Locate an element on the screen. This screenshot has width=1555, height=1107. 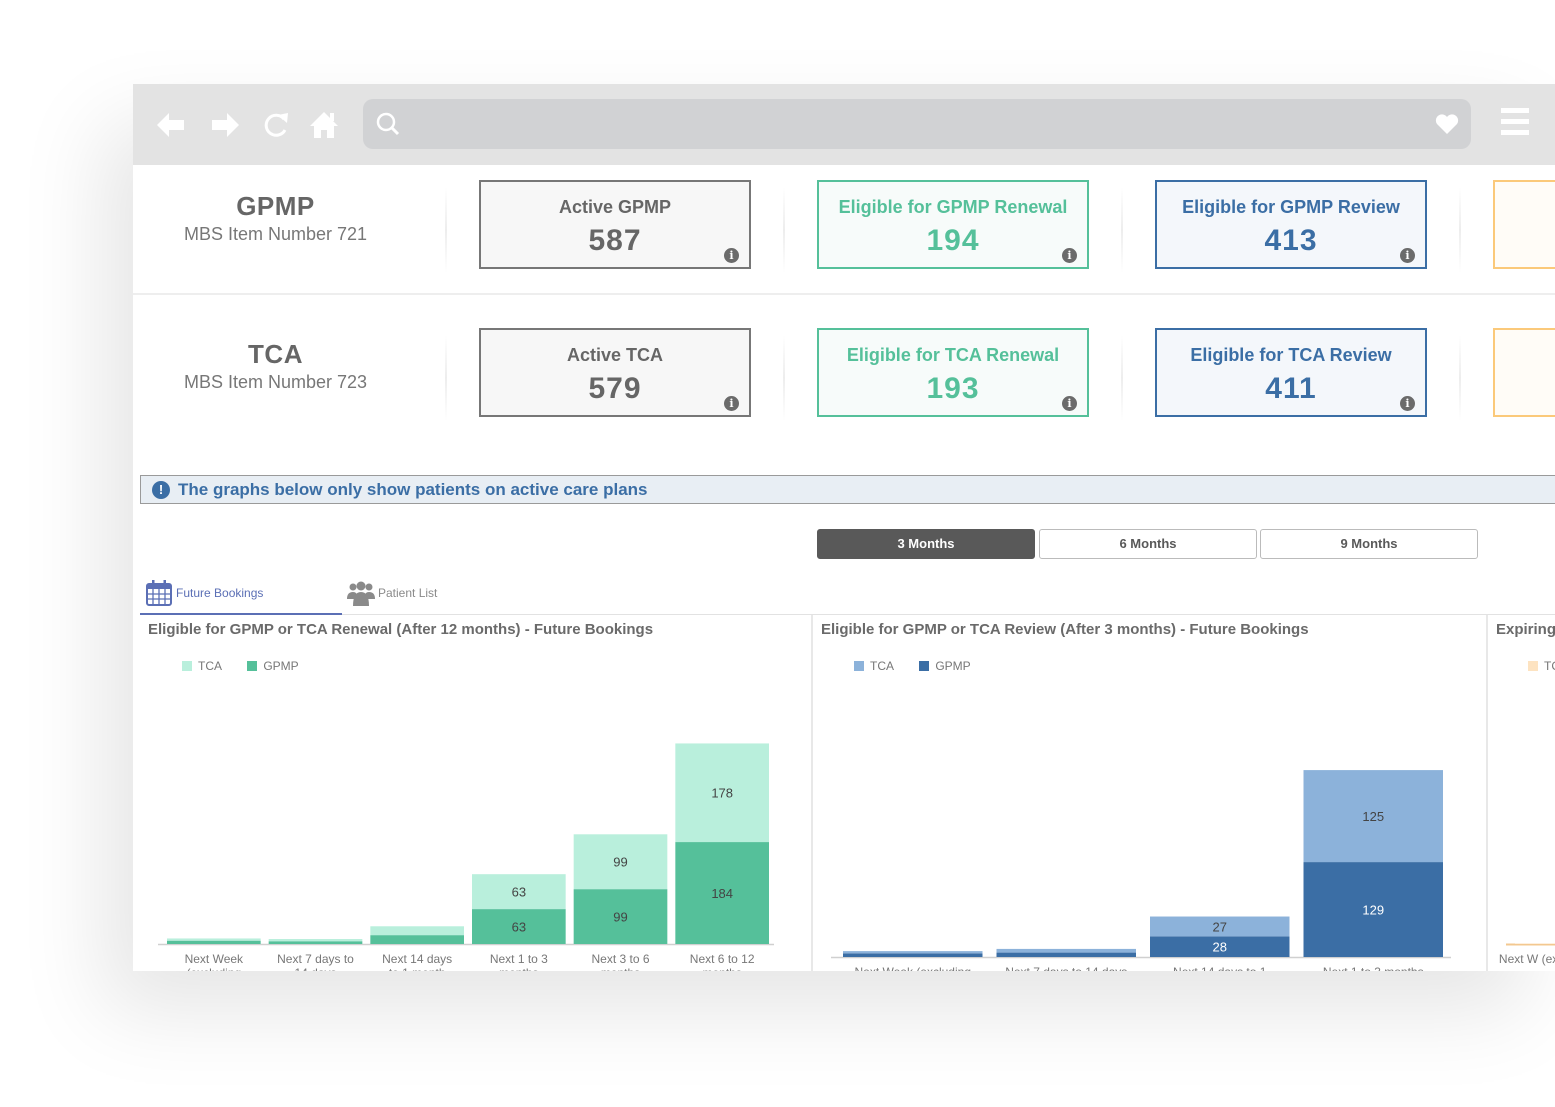
kpi-label: Eligible for GPMP Review is located at coordinates (1291, 207).